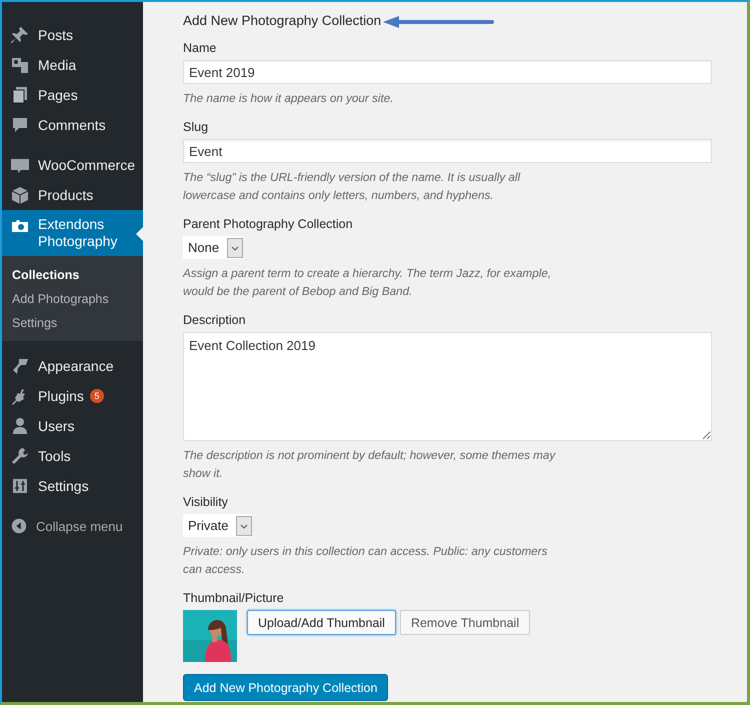 The height and width of the screenshot is (705, 750). I want to click on menu-item: Plugins 5, so click(72, 396).